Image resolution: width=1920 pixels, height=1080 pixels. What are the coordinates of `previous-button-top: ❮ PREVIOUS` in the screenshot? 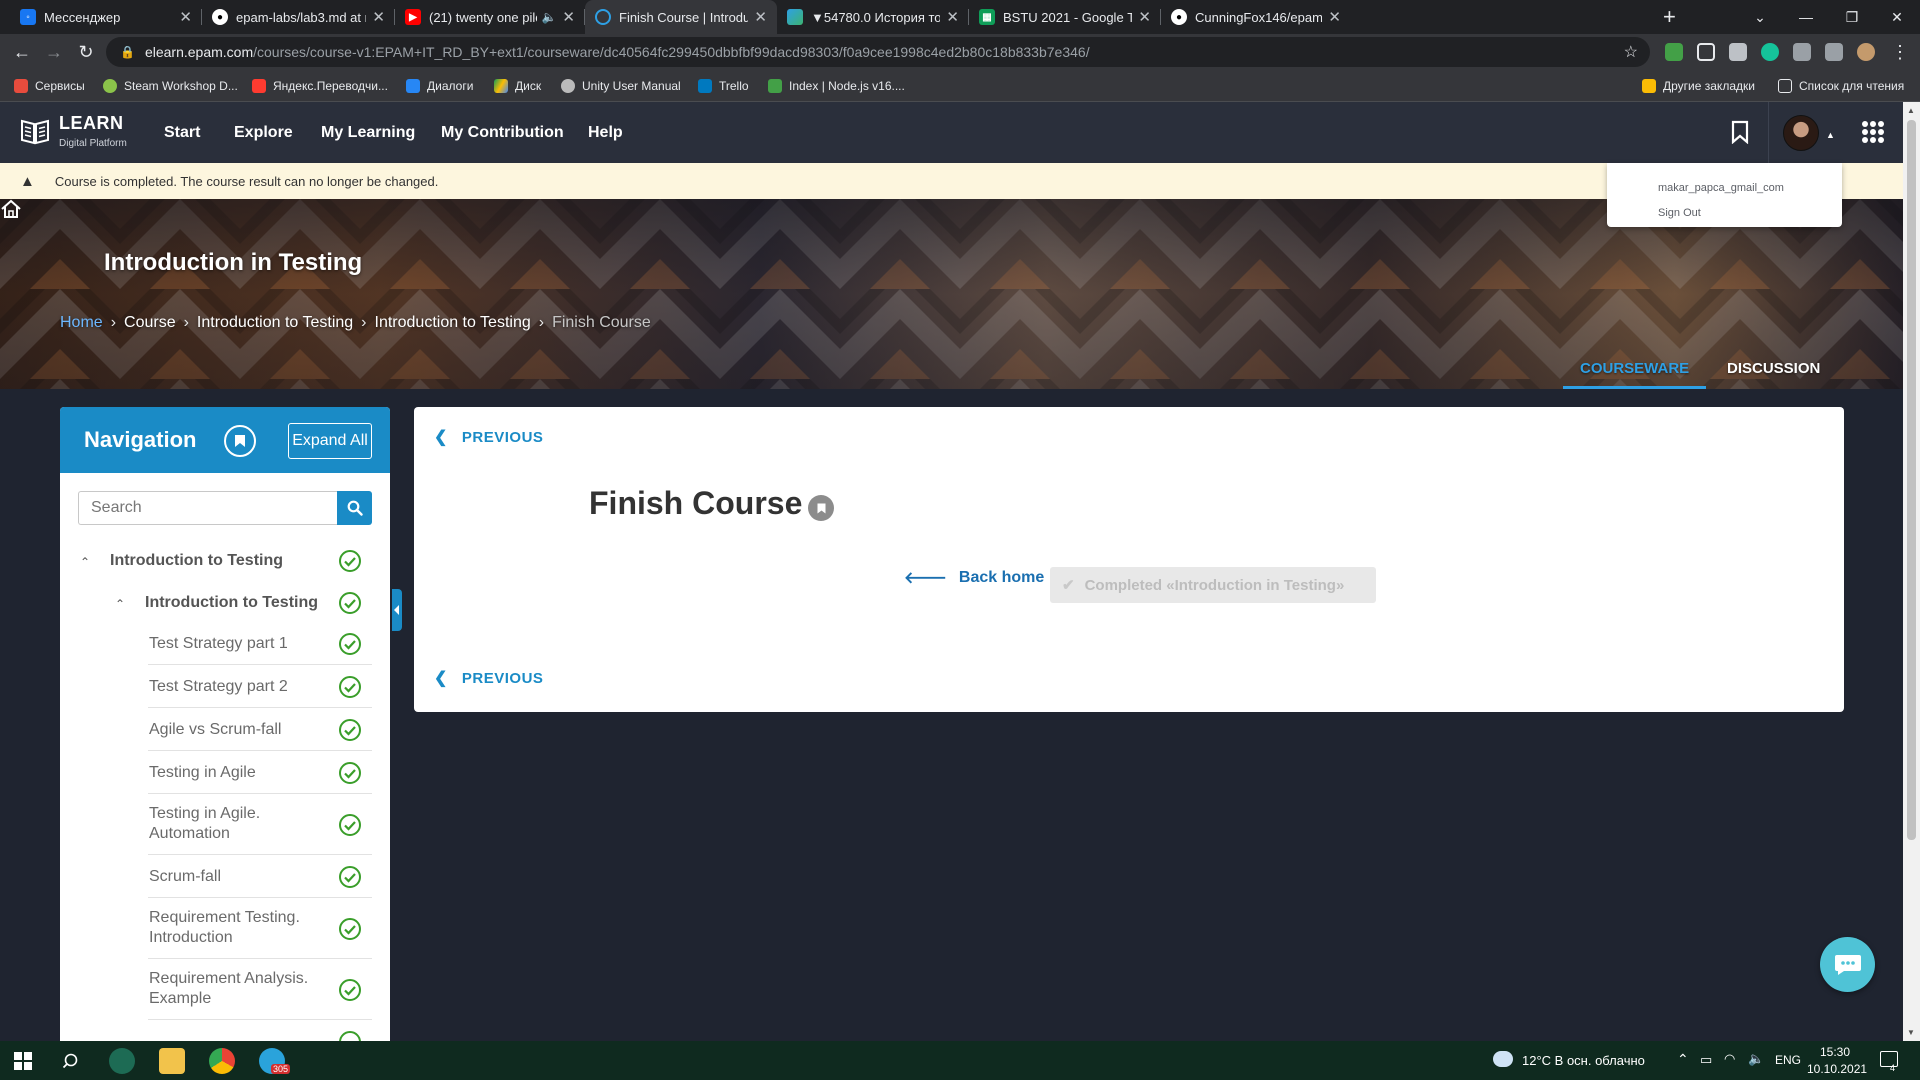 It's located at (488, 437).